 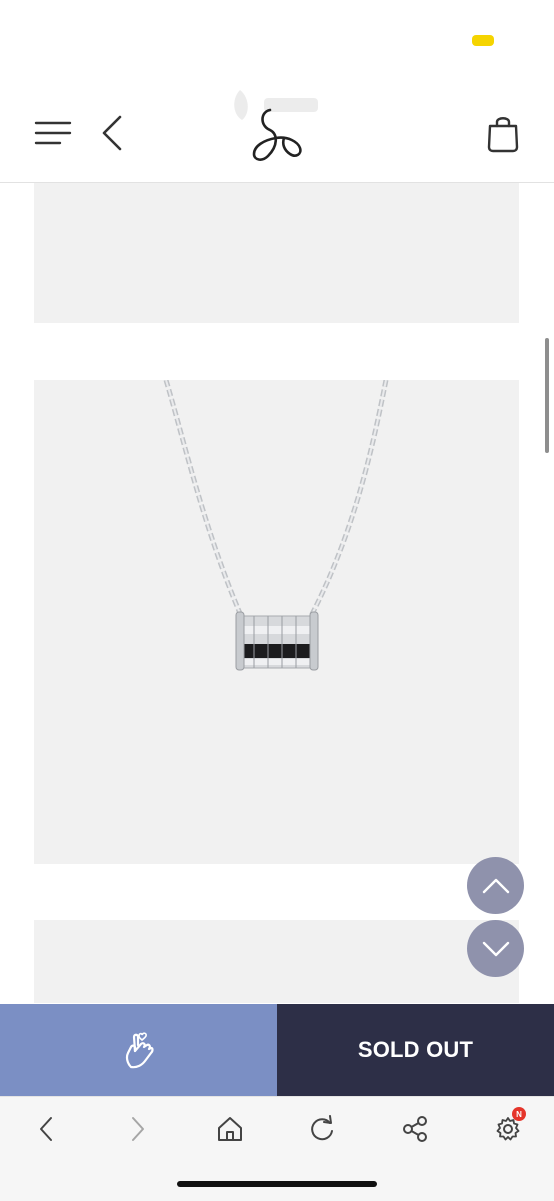 I want to click on browser-settings-button: N, so click(x=508, y=1129).